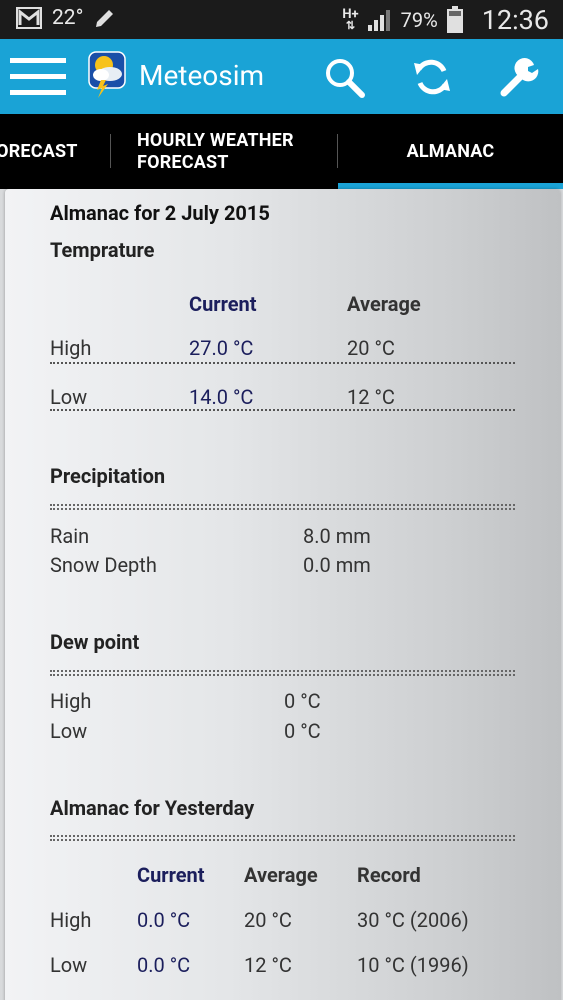  I want to click on refresh-icon, so click(432, 77).